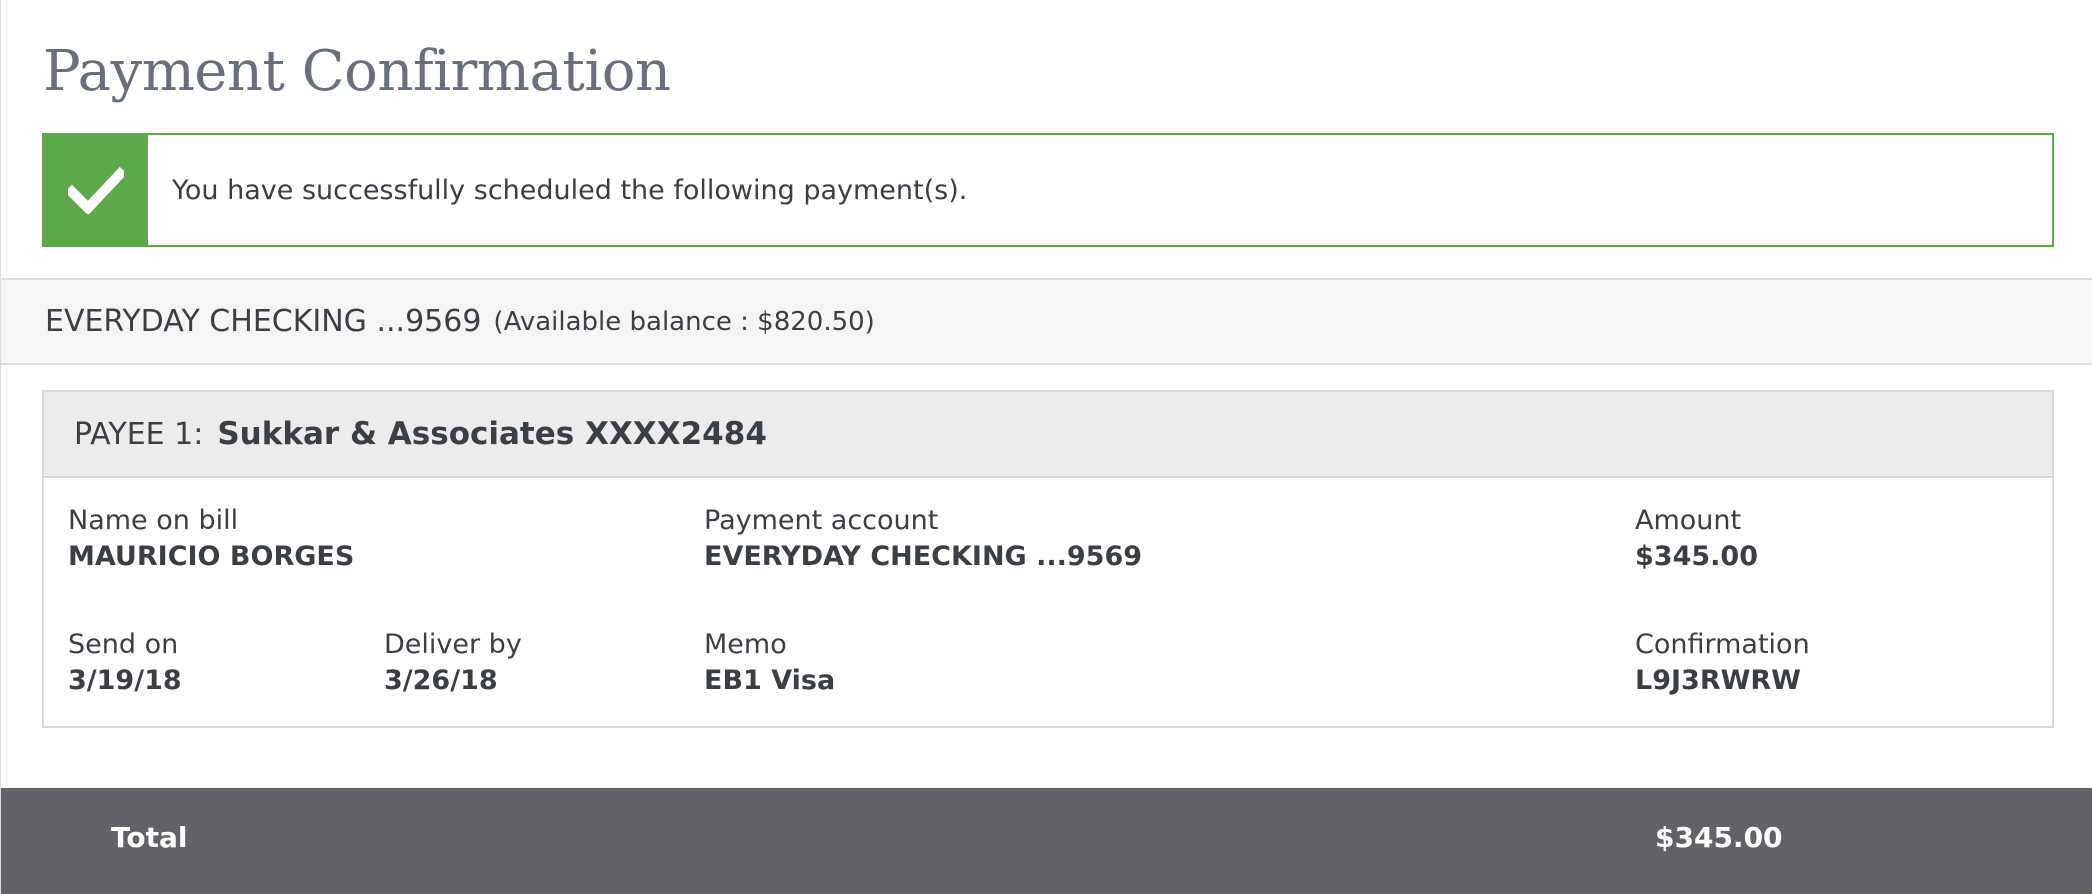 The width and height of the screenshot is (2092, 894). Describe the element at coordinates (139, 434) in the screenshot. I see `payee-prefix: PAYEE 1:` at that location.